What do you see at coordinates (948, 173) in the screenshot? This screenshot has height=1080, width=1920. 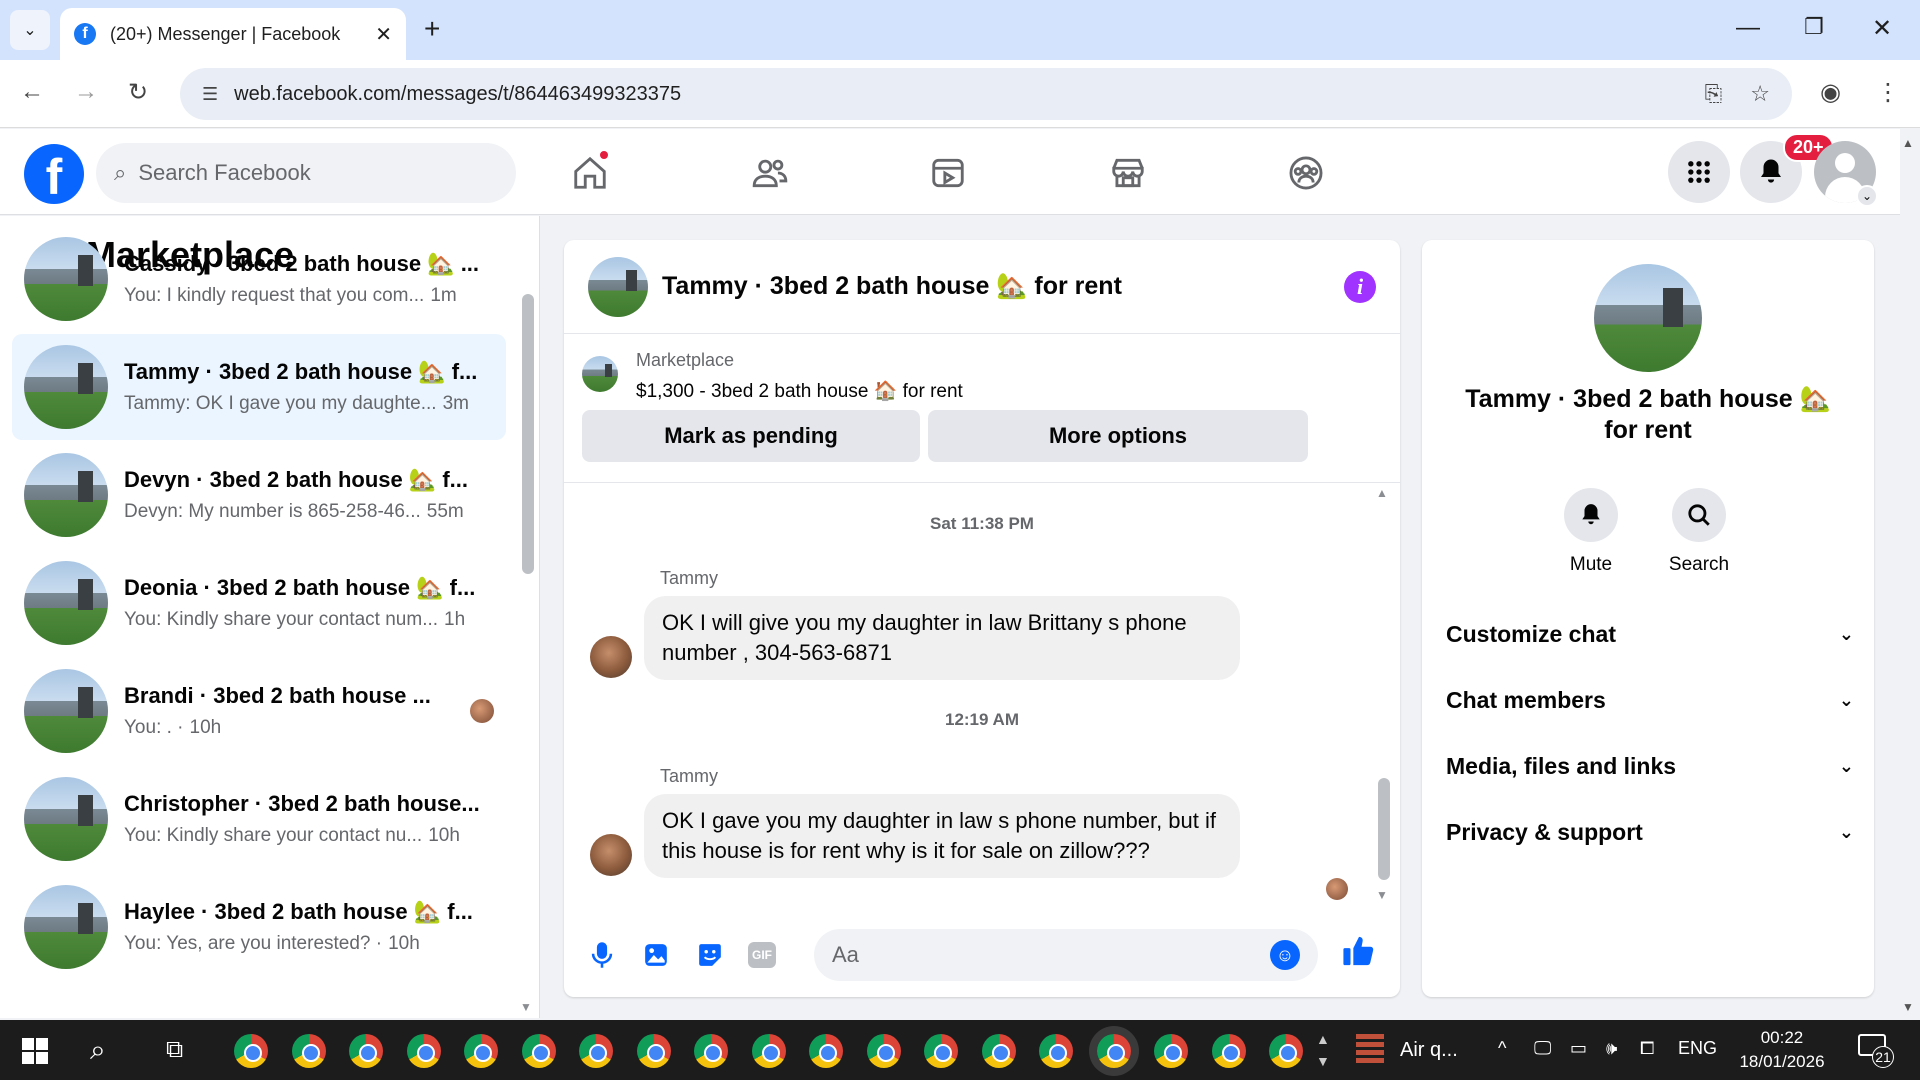 I see `video-nav-icon` at bounding box center [948, 173].